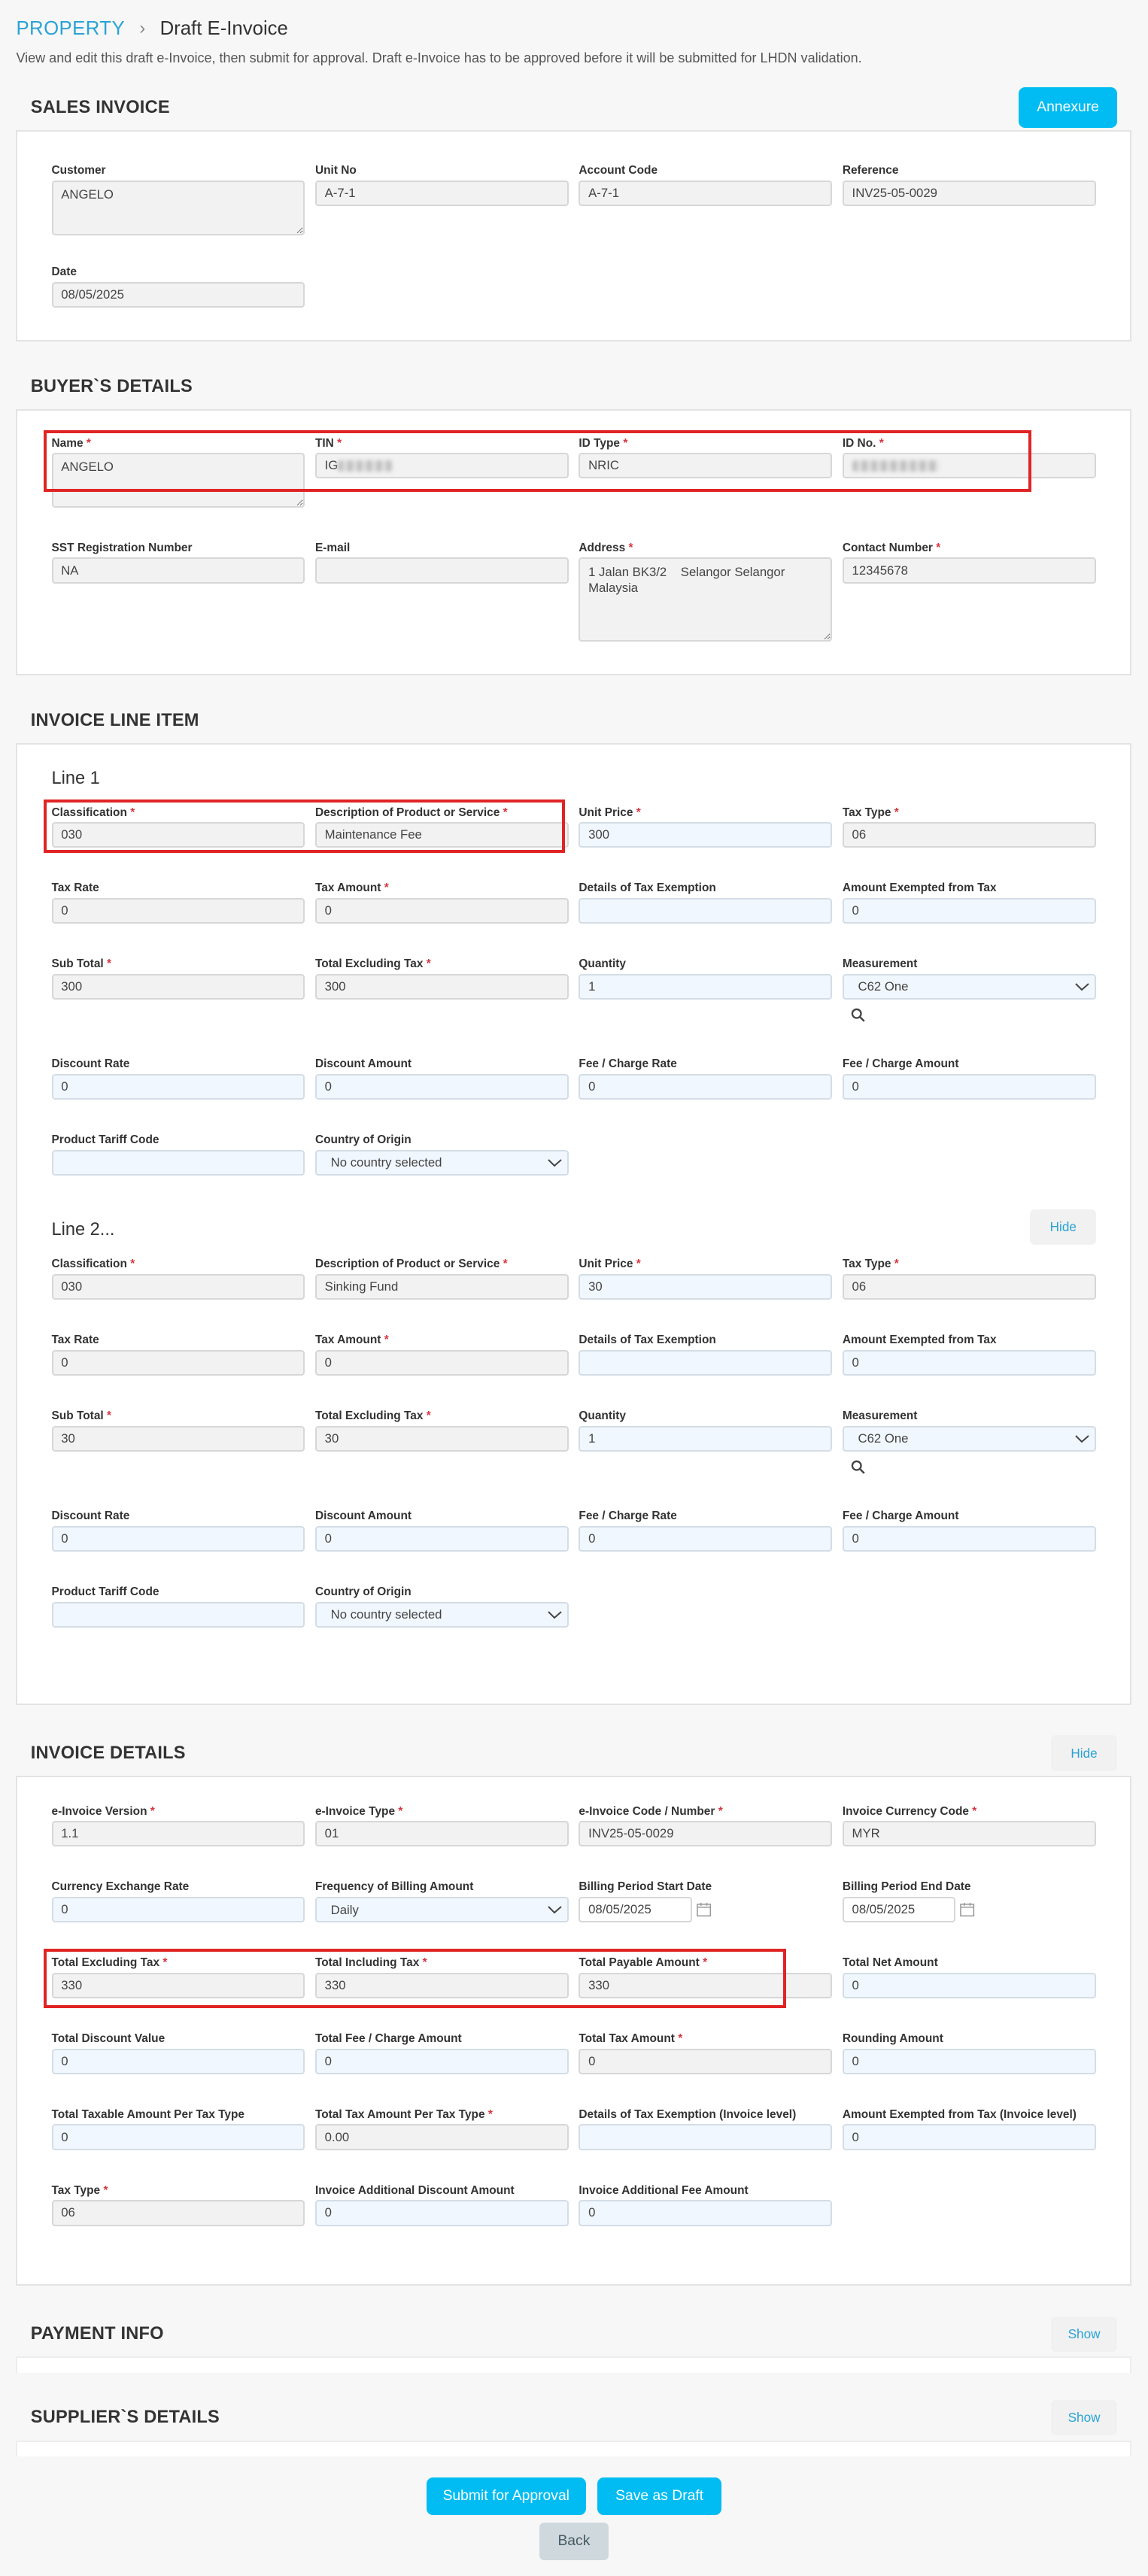 This screenshot has width=1148, height=2576. I want to click on account-code-field, so click(706, 193).